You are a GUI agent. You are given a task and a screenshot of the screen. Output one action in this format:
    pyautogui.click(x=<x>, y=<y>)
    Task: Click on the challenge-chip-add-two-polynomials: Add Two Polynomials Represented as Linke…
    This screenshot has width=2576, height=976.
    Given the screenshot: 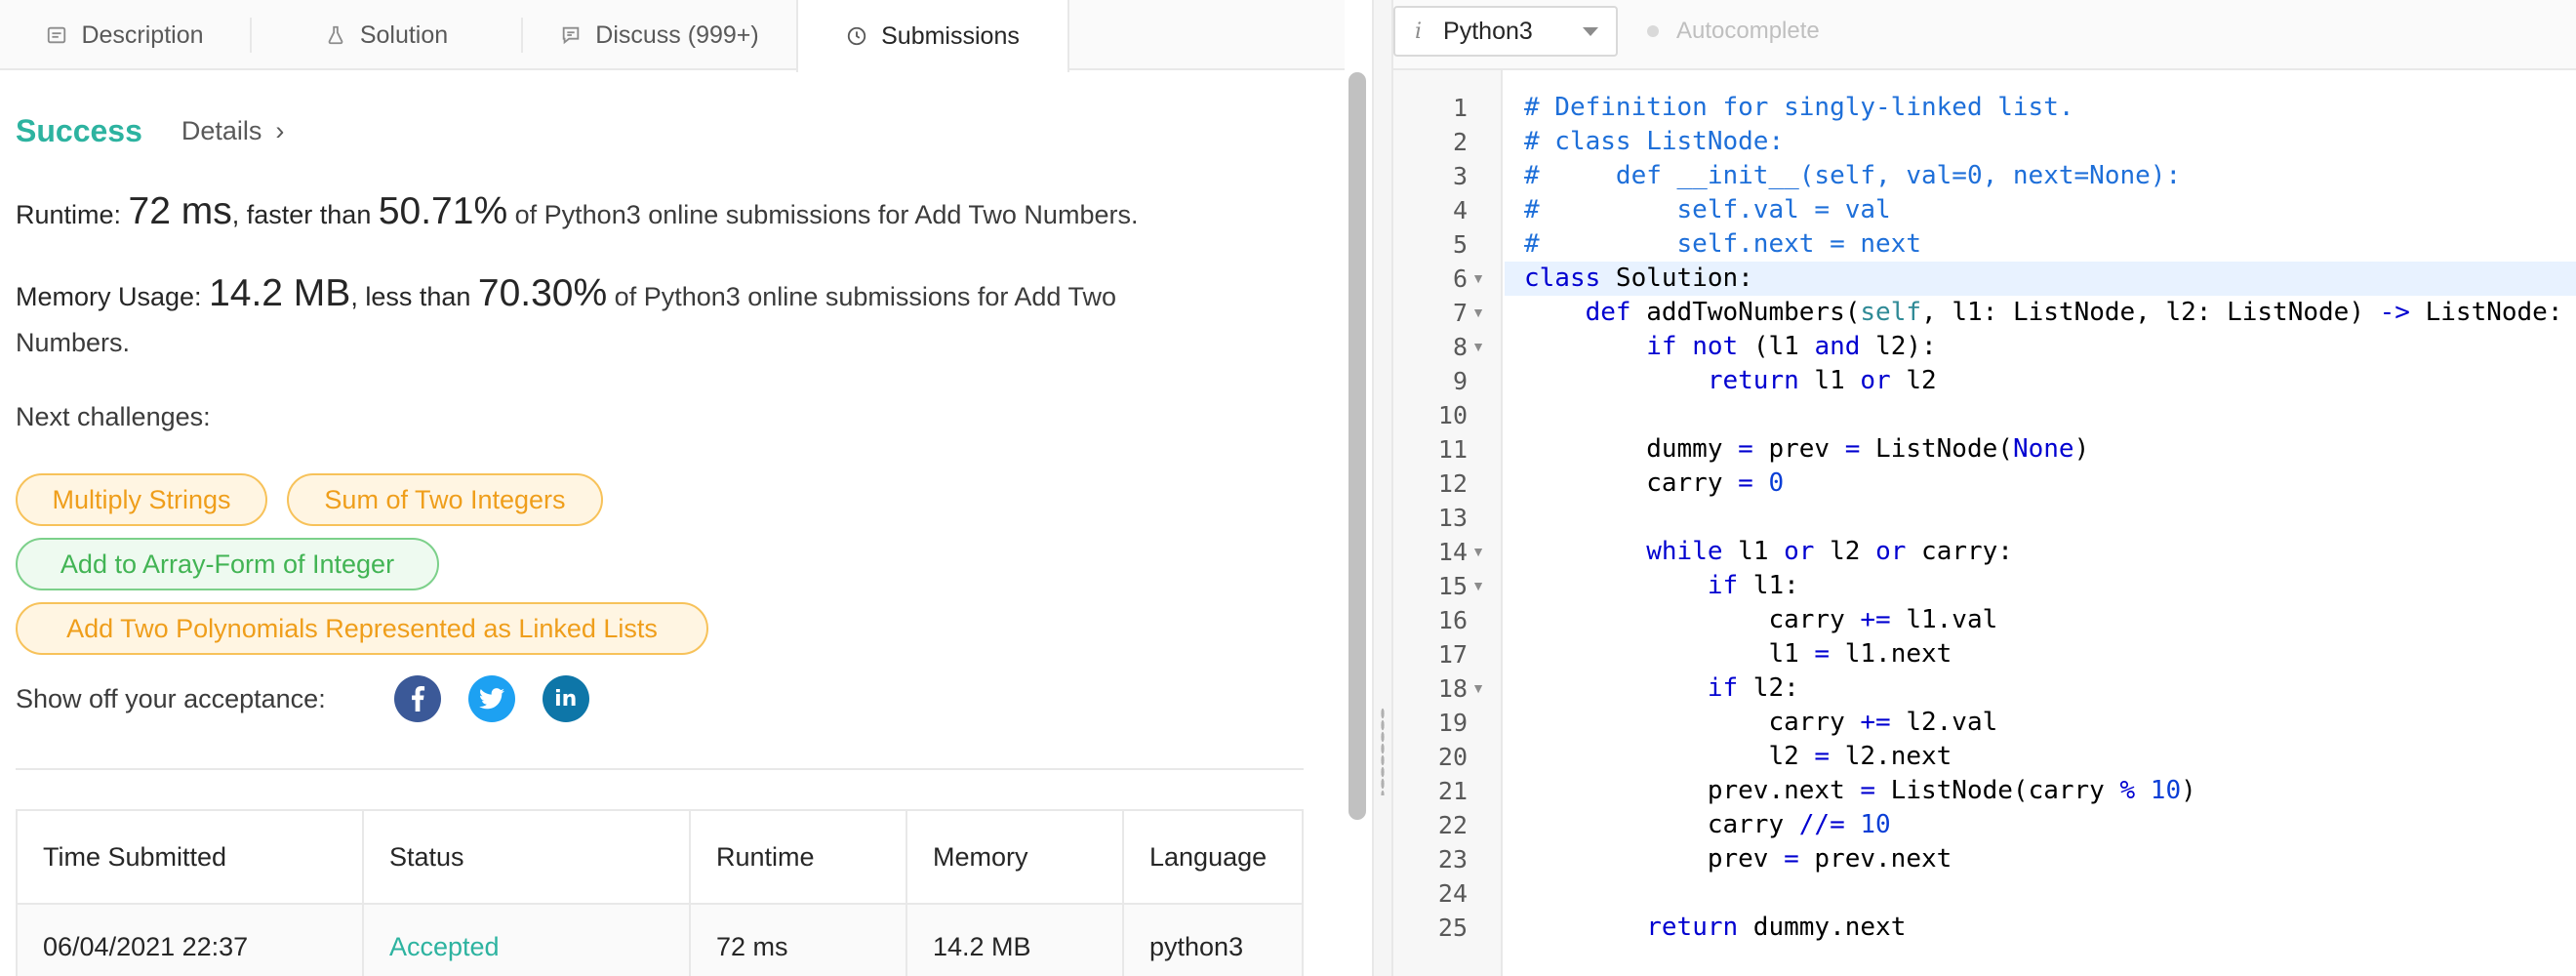 What is the action you would take?
    pyautogui.click(x=362, y=628)
    